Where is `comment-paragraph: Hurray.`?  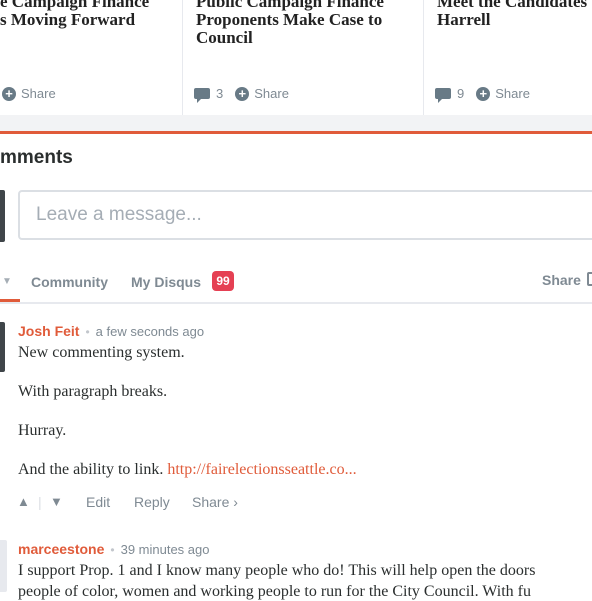
comment-paragraph: Hurray. is located at coordinates (42, 430).